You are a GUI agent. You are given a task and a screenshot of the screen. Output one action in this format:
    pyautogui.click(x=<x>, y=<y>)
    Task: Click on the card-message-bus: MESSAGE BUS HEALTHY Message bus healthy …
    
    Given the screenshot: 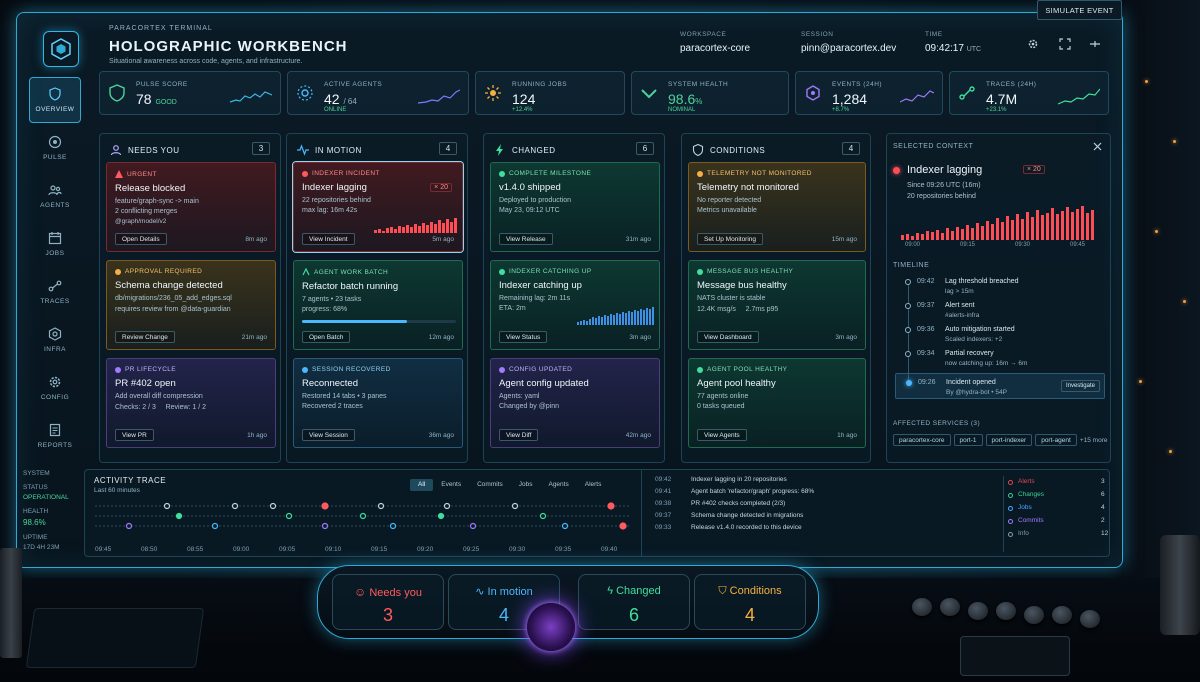 What is the action you would take?
    pyautogui.click(x=777, y=305)
    